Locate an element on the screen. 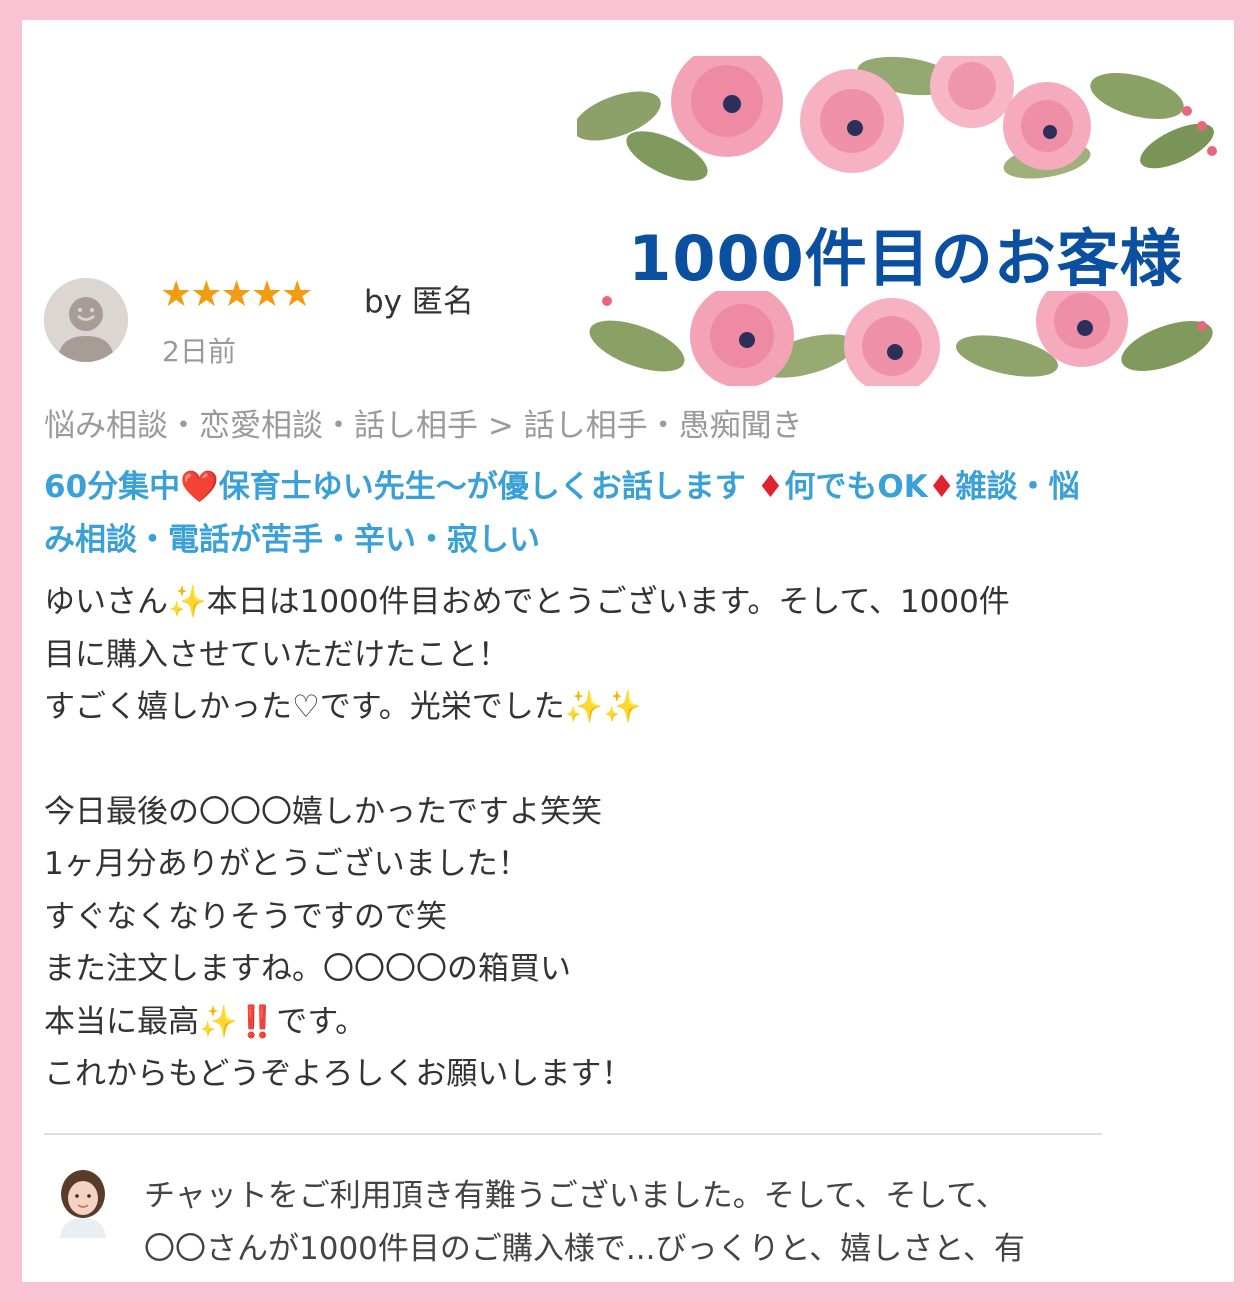 The width and height of the screenshot is (1258, 1302). reply-line: 〇〇さんが1000件目のご購入様で...びっくりと、嬉しさと、有 is located at coordinates (584, 1249).